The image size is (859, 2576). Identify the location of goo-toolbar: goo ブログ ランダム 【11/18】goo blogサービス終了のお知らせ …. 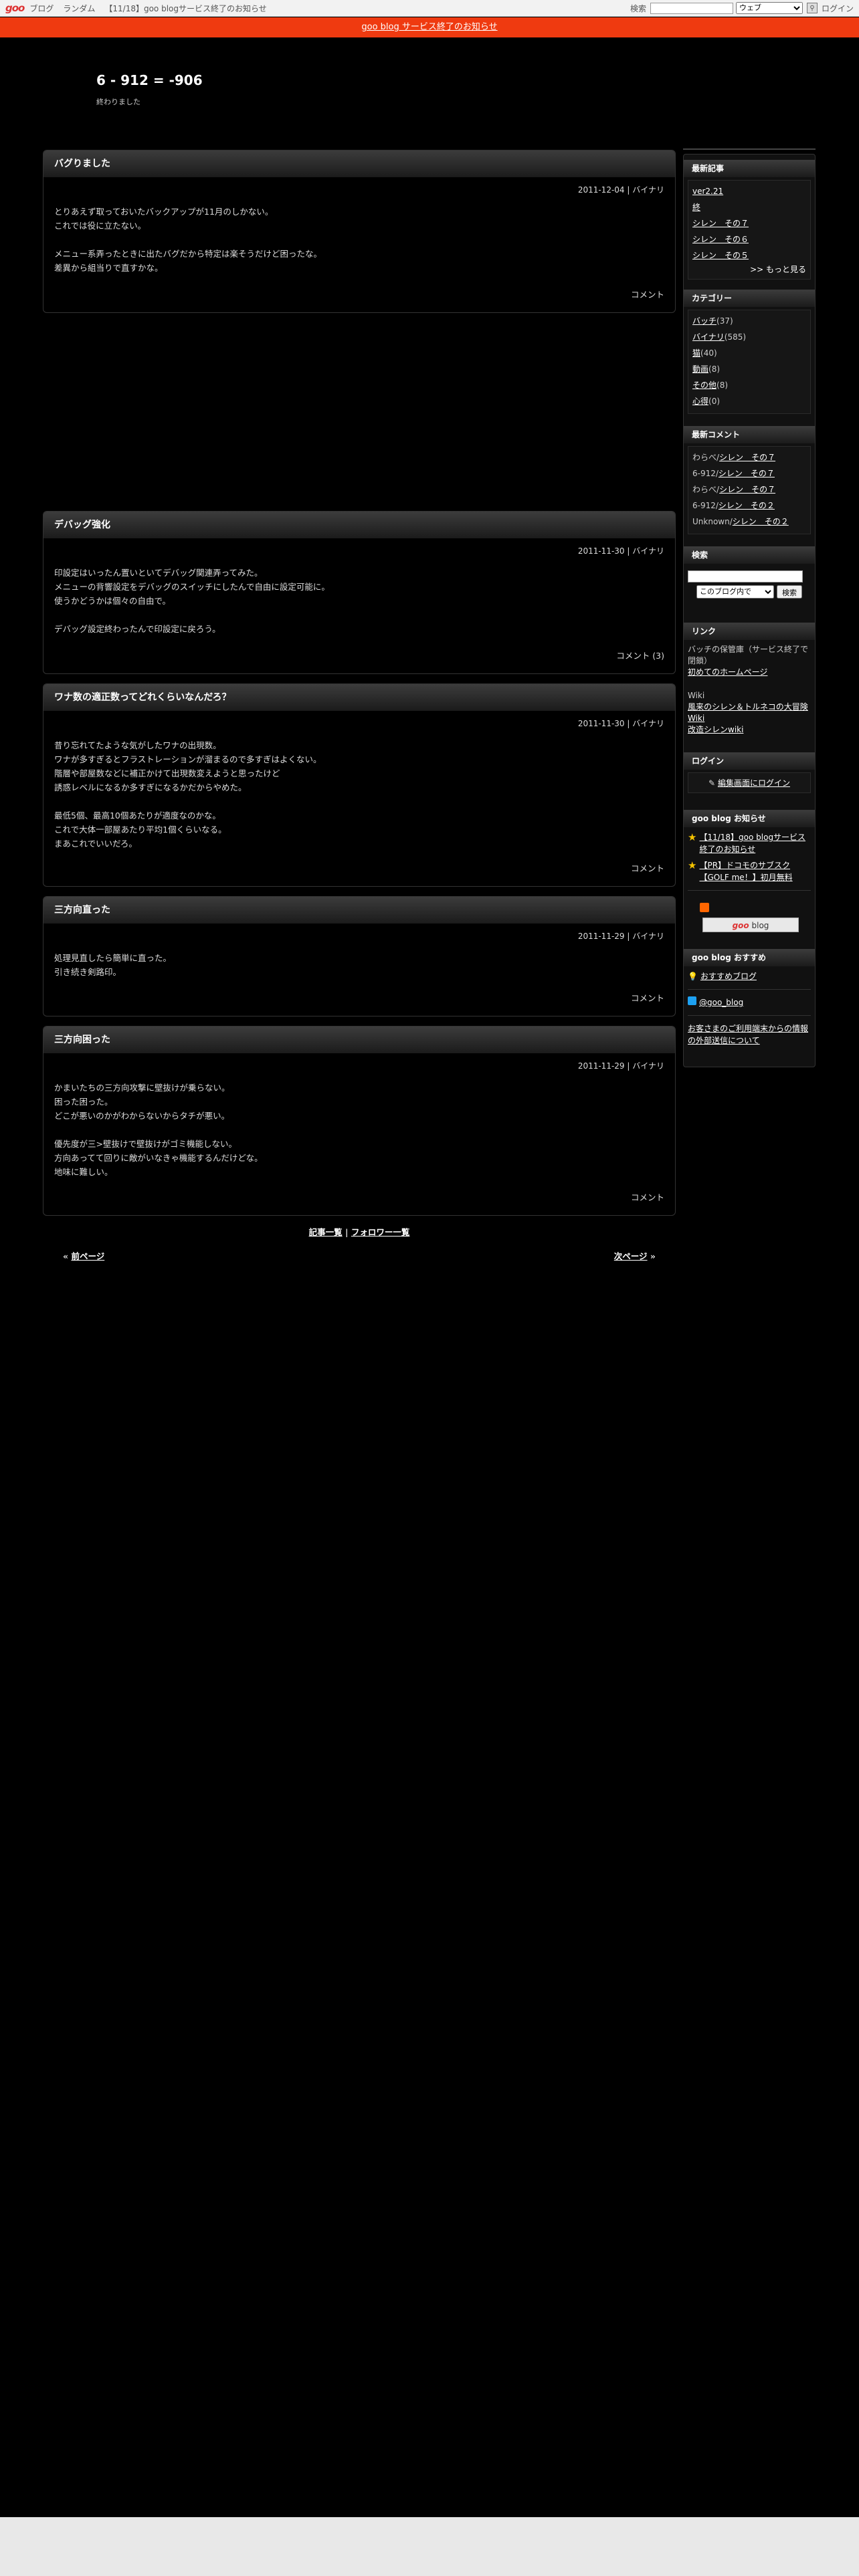
(429, 8).